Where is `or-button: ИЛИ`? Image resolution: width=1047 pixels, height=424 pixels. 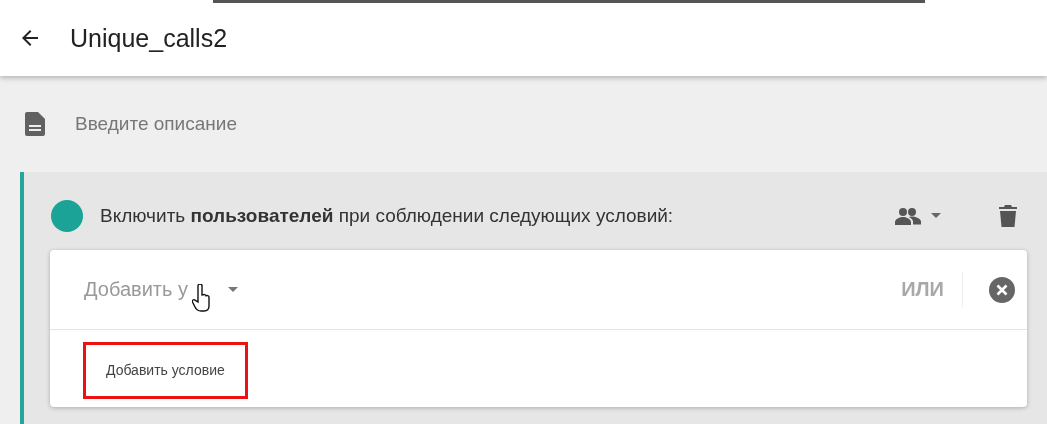
or-button: ИЛИ is located at coordinates (927, 289).